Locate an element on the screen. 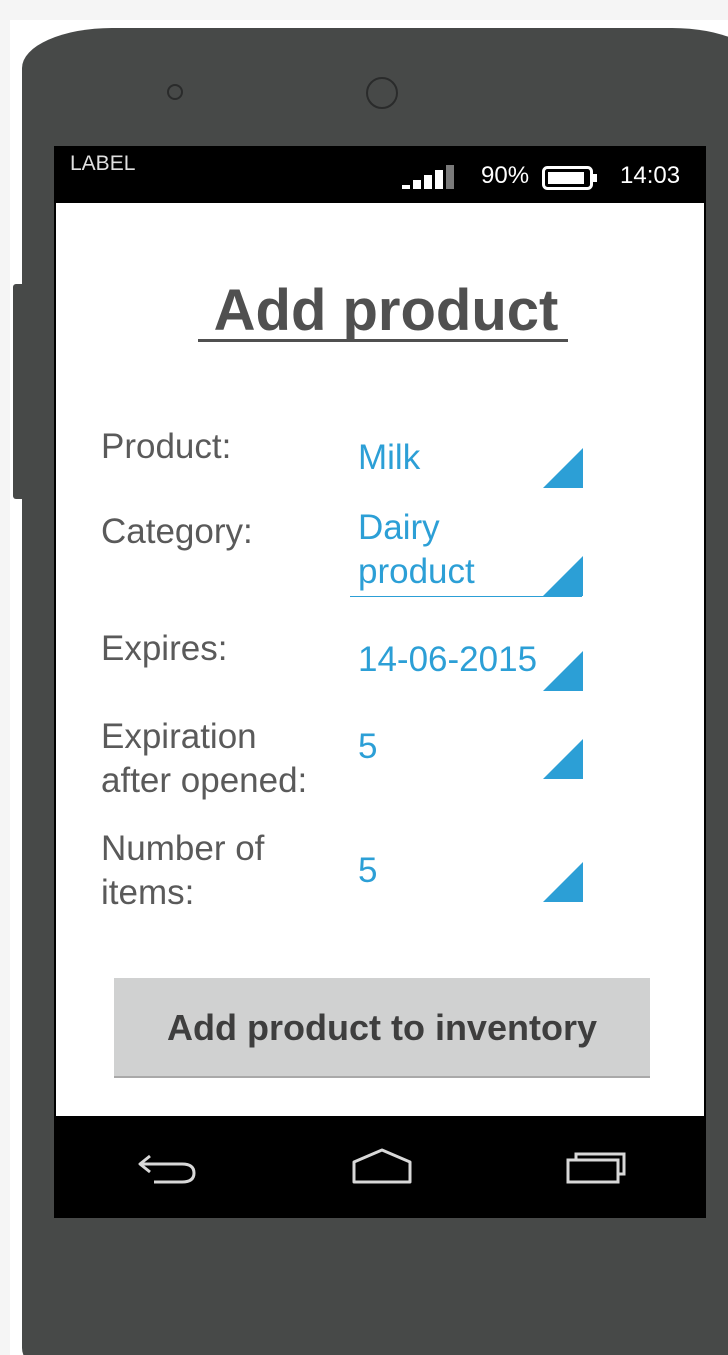 The image size is (728, 1355). expires-label: Expires: is located at coordinates (164, 648).